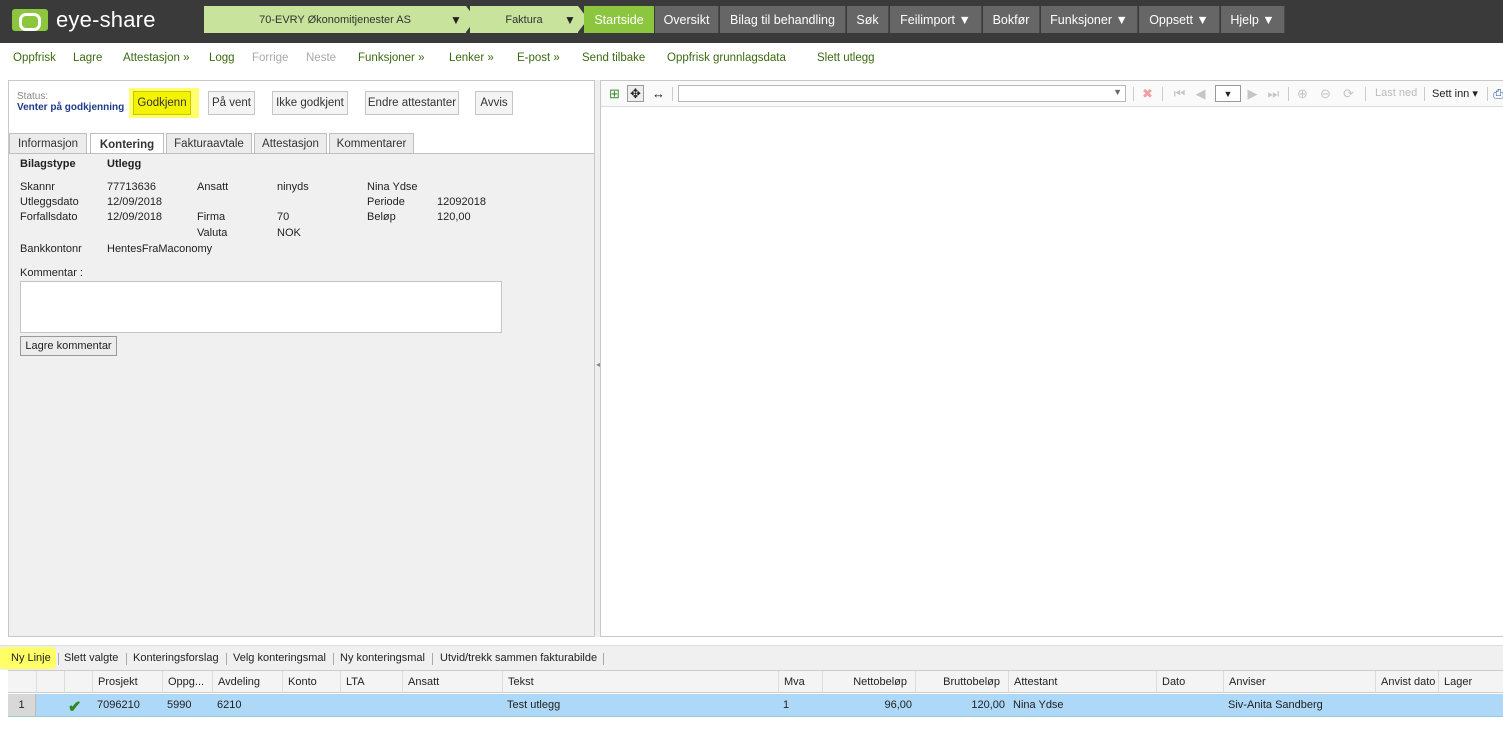 This screenshot has width=1503, height=754. I want to click on first-page-icon: ⏮, so click(1179, 93).